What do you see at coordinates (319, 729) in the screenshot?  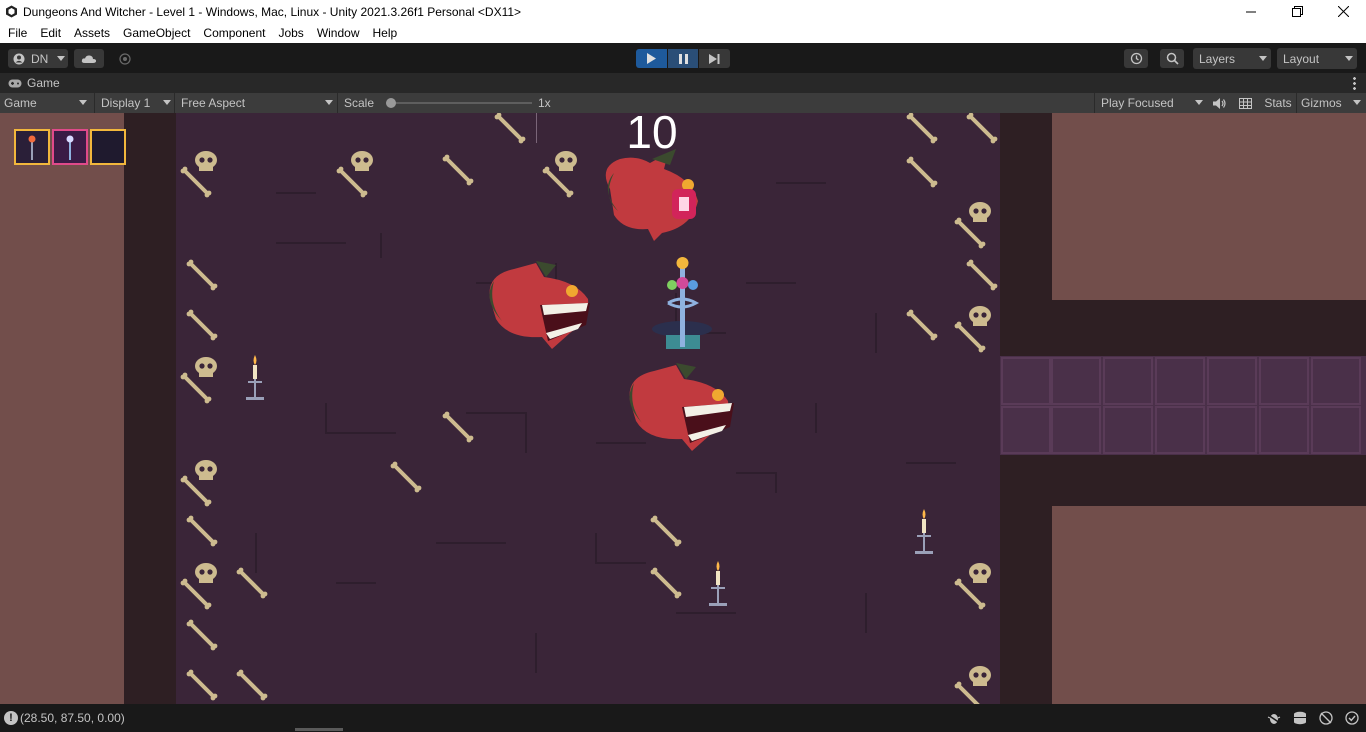 I see `progress-scroll-indicator` at bounding box center [319, 729].